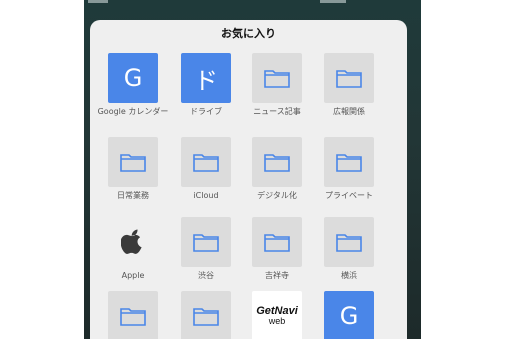 This screenshot has height=339, width=509. I want to click on favorite-label: デジタル化, so click(277, 195).